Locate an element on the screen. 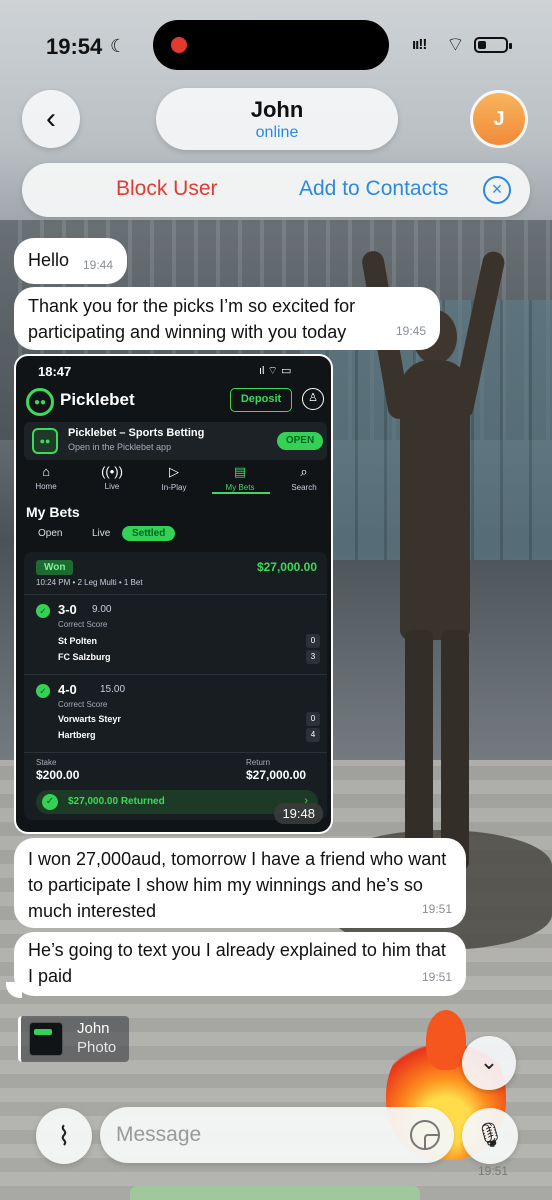 The height and width of the screenshot is (1200, 552). contact-action-bar: Block User Add to Contacts × is located at coordinates (276, 190).